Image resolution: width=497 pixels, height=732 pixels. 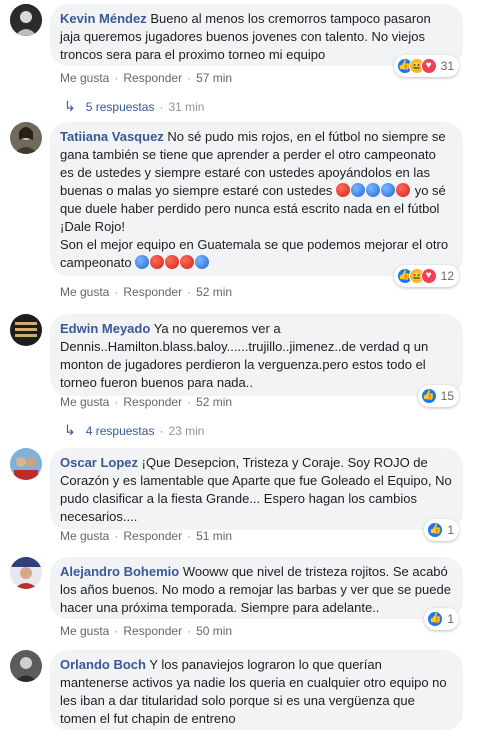 What do you see at coordinates (438, 396) in the screenshot?
I see `reaction-summary: 👍 15` at bounding box center [438, 396].